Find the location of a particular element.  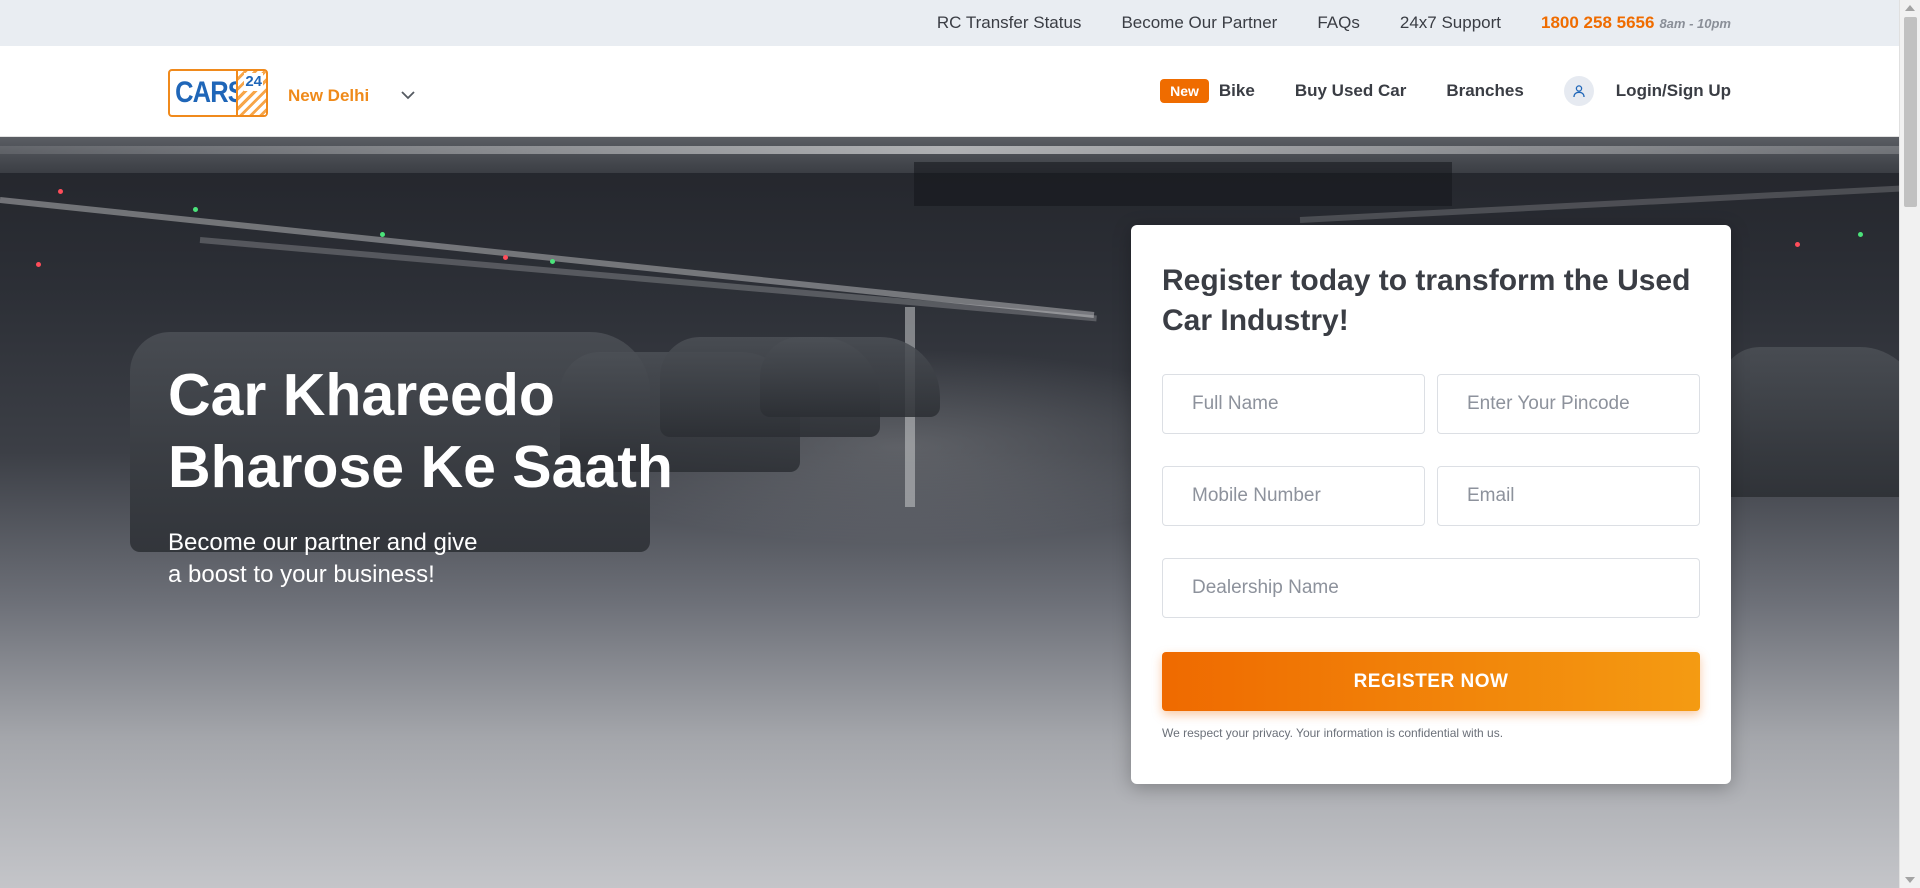

scroll-up-arrow-icon is located at coordinates (1910, 8).